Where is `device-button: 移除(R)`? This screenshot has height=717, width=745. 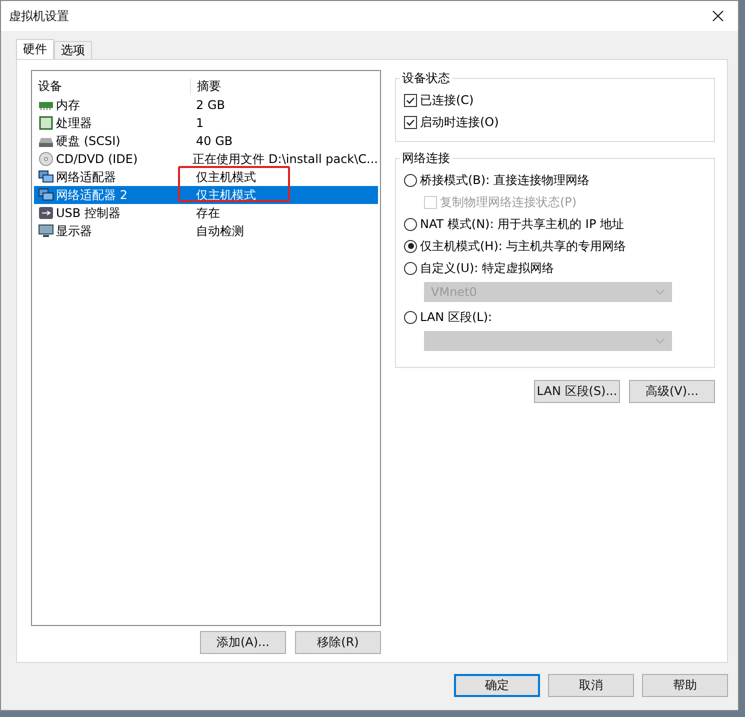 device-button: 移除(R) is located at coordinates (338, 642).